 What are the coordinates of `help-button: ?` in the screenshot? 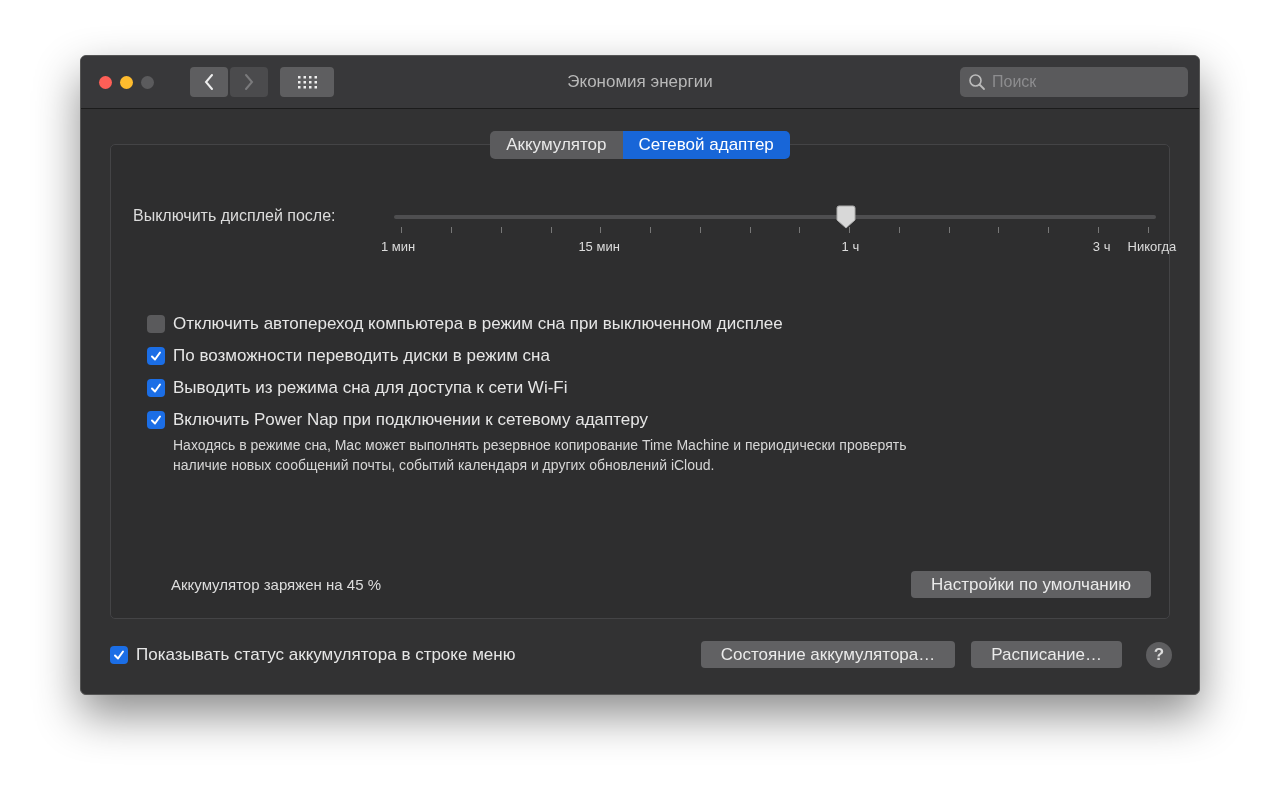 It's located at (1159, 654).